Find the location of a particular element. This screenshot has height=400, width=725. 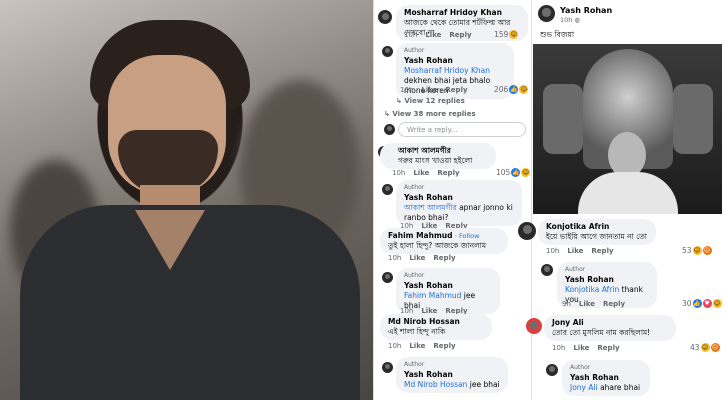

mention-link: Jony Ali is located at coordinates (584, 387).